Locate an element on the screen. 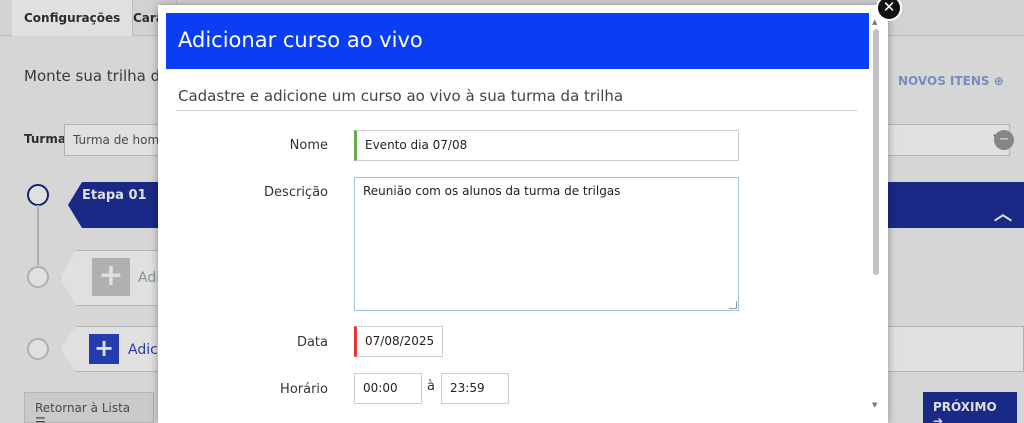  modal-header: Adicionar curso ao vivo is located at coordinates (517, 41).